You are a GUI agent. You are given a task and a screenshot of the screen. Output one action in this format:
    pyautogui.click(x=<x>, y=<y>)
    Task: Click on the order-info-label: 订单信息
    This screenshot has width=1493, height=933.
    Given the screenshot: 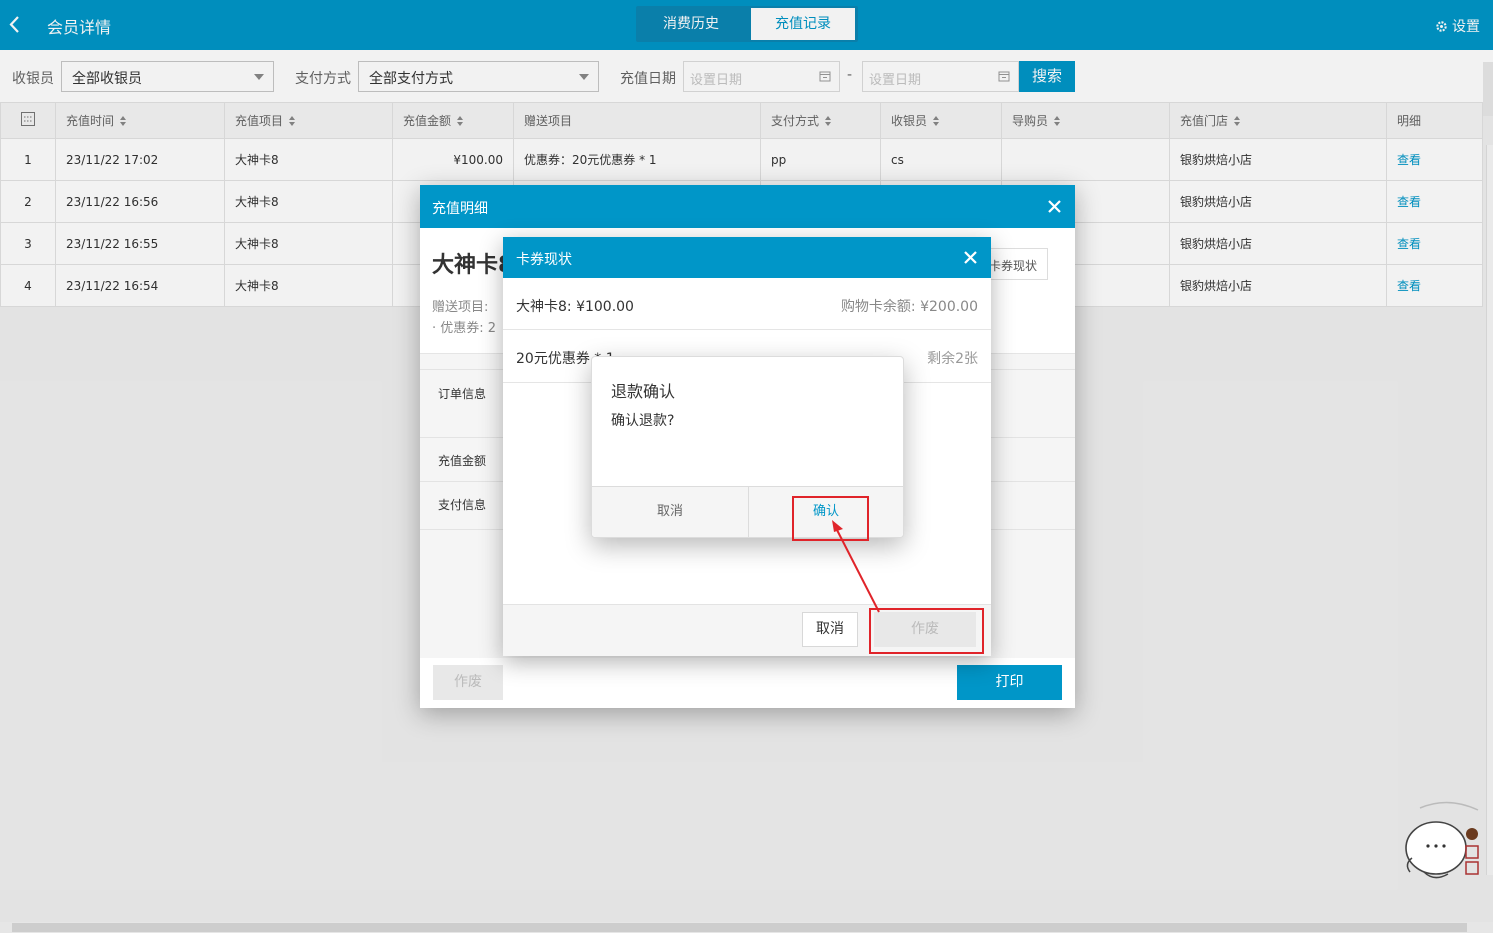 What is the action you would take?
    pyautogui.click(x=462, y=394)
    